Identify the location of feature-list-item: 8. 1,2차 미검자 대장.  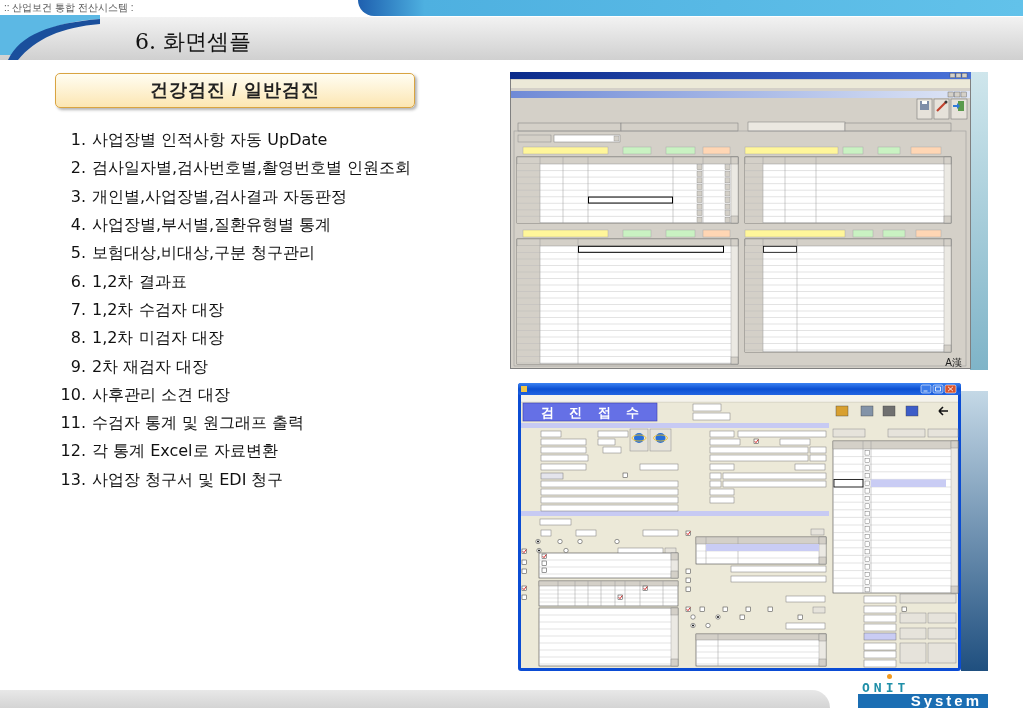
(146, 338).